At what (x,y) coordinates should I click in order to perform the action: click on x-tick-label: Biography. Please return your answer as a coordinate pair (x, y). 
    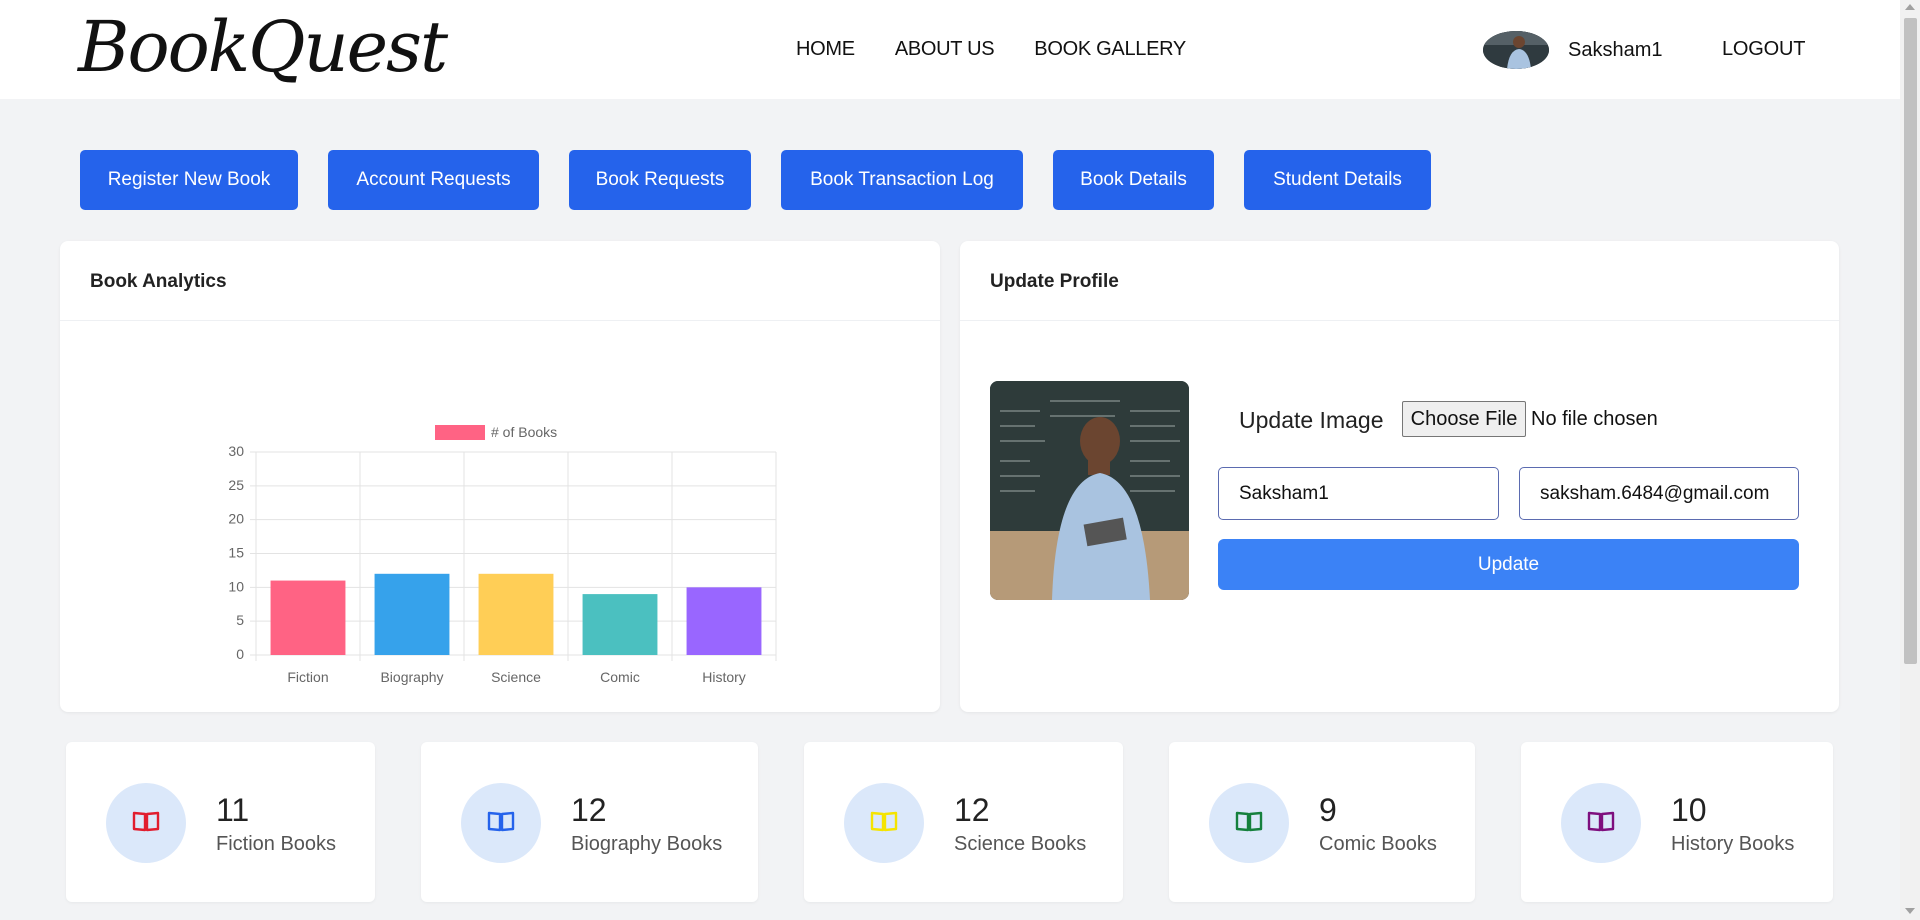
    Looking at the image, I should click on (411, 677).